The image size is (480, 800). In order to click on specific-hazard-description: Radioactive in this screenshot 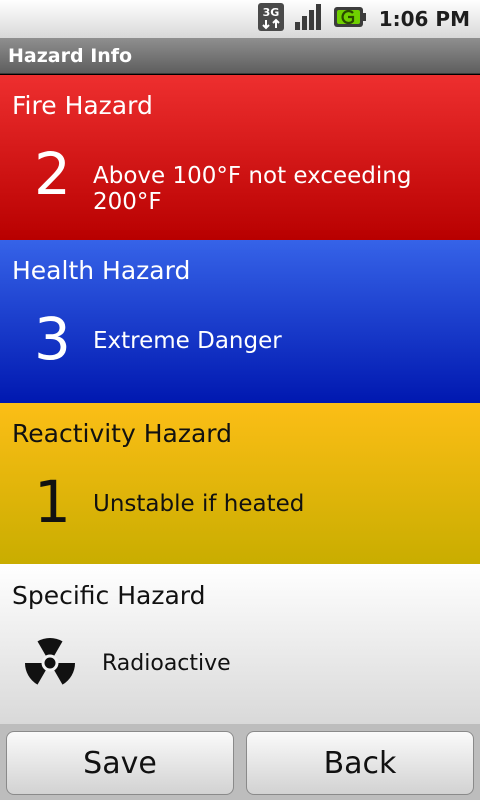, I will do `click(166, 663)`.